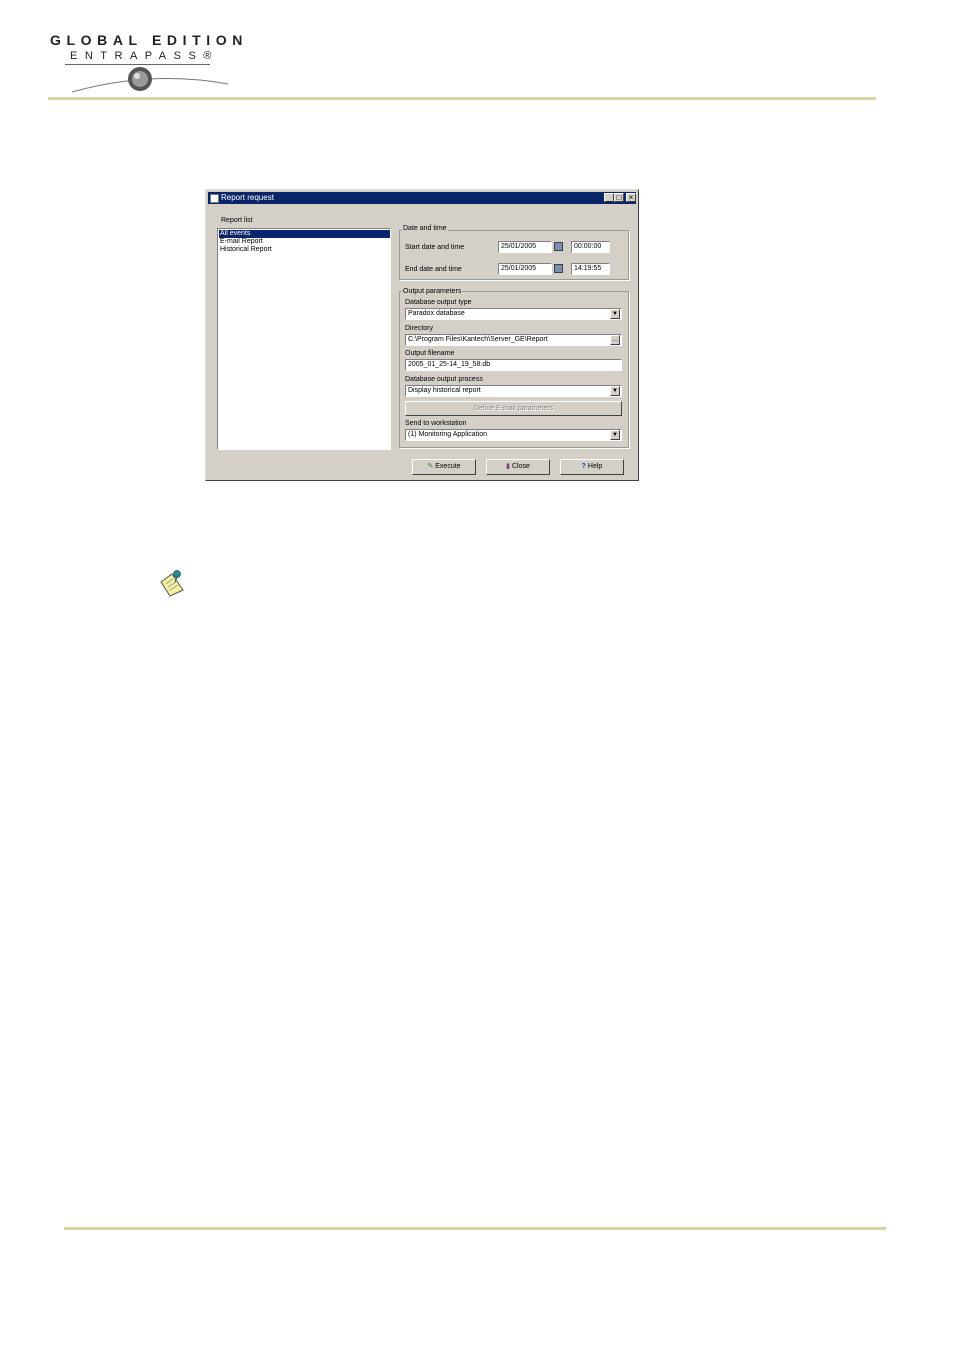 The image size is (954, 1350). Describe the element at coordinates (475, 1228) in the screenshot. I see `footer-rule` at that location.